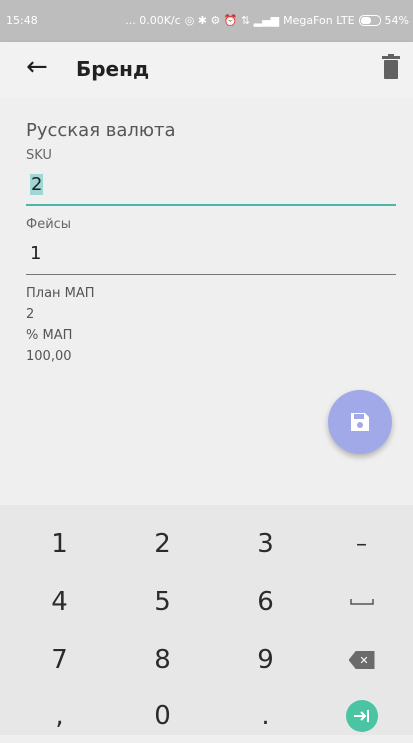 Image resolution: width=413 pixels, height=743 pixels. I want to click on battery-icon, so click(369, 20).